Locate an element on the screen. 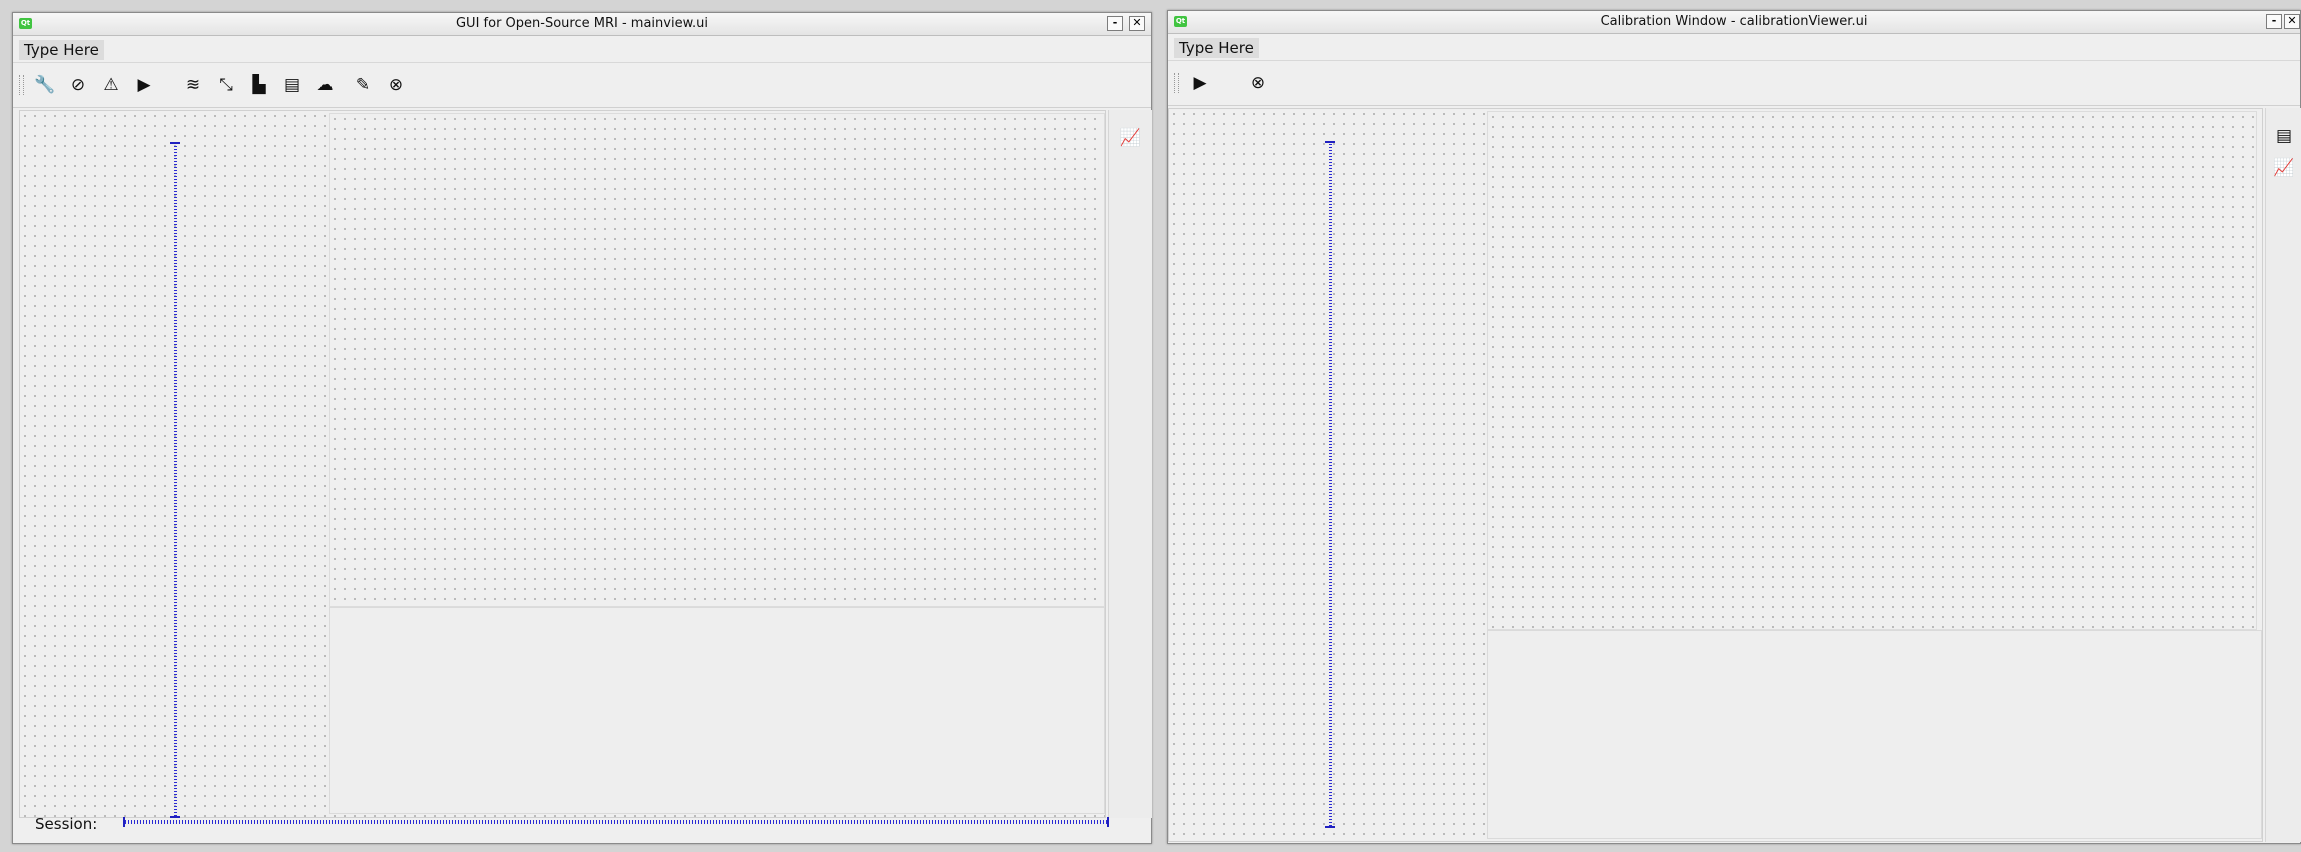  main-toolbar: 🔧 ⊘ ⚠ ▶ ≋ ⤡ ▙ ▤ ☁ ✎ ⊗ is located at coordinates (582, 85).